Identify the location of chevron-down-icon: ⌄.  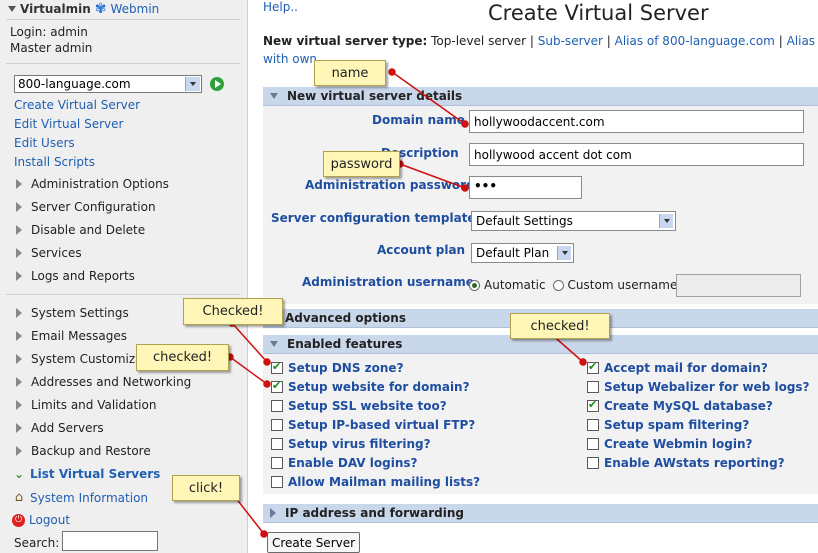
(19, 474).